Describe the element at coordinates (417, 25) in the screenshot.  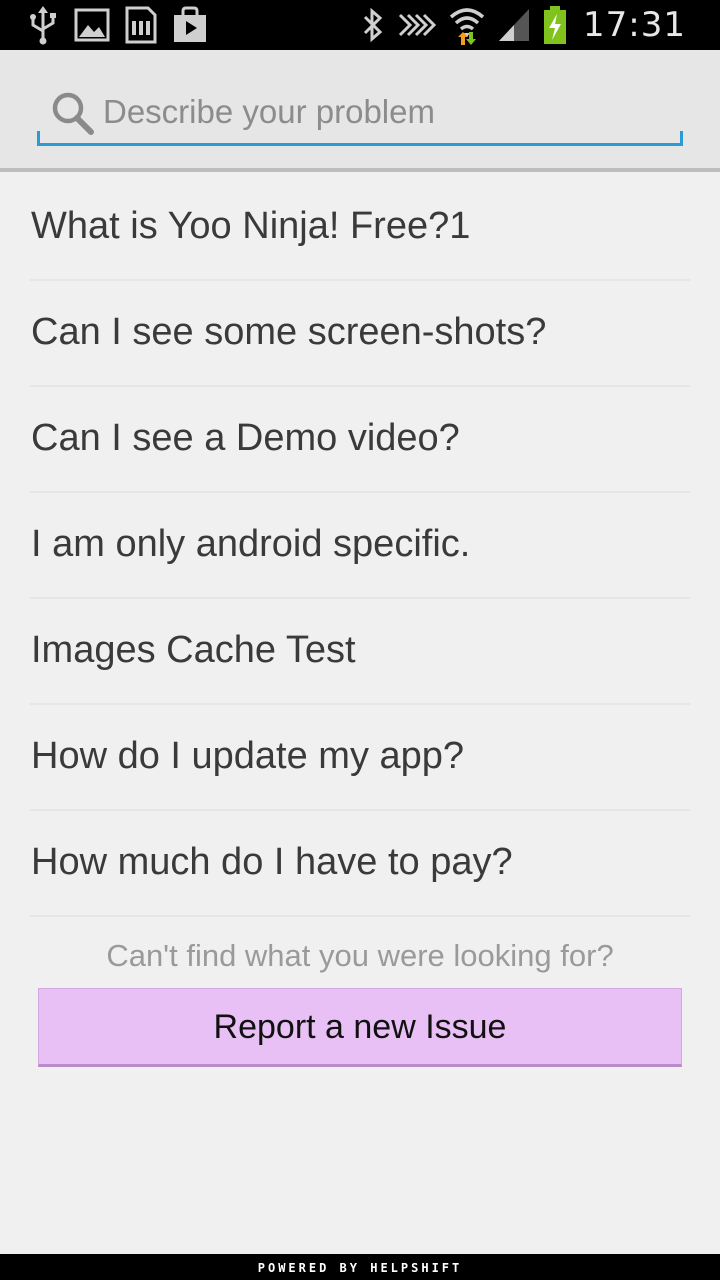
I see `nfc-icon` at that location.